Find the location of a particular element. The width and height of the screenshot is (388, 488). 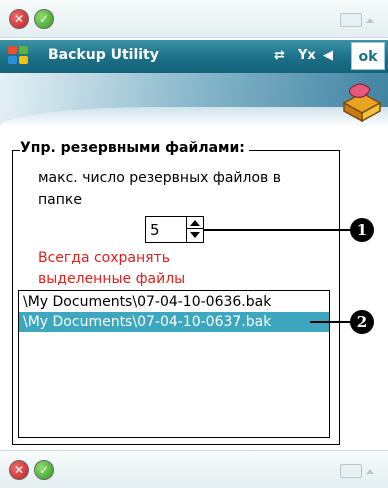

stepper-down-button is located at coordinates (195, 235).